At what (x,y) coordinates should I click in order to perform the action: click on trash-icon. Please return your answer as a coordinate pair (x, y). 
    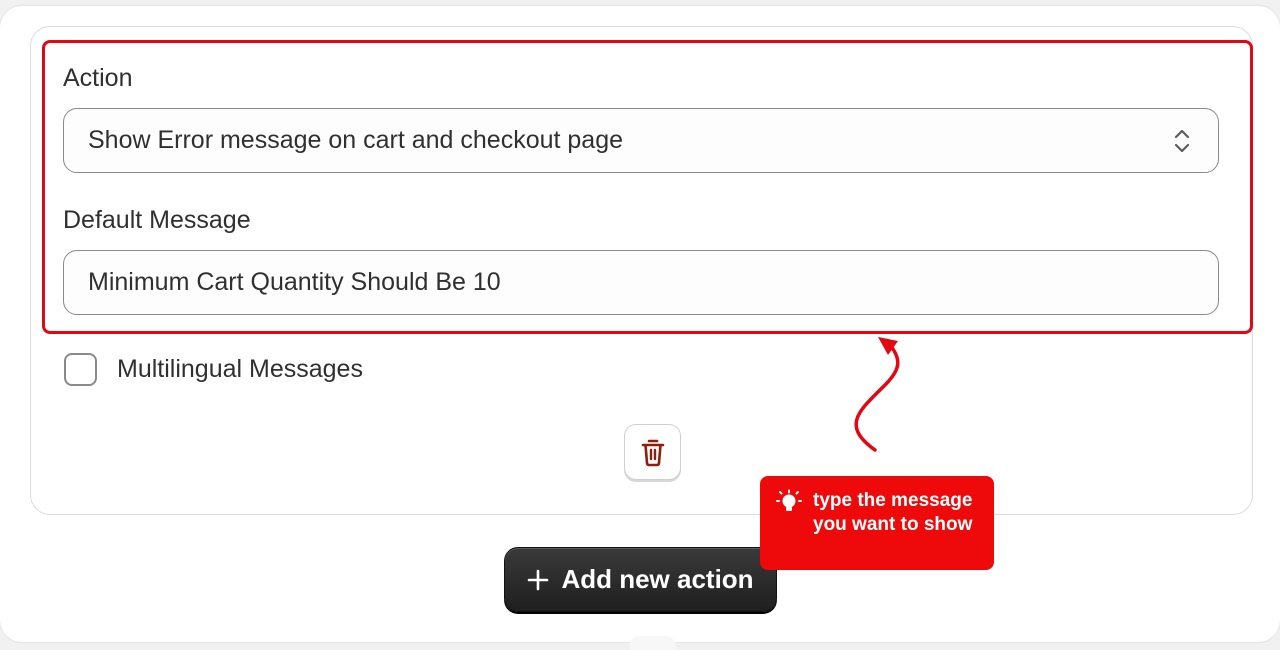
    Looking at the image, I should click on (652, 453).